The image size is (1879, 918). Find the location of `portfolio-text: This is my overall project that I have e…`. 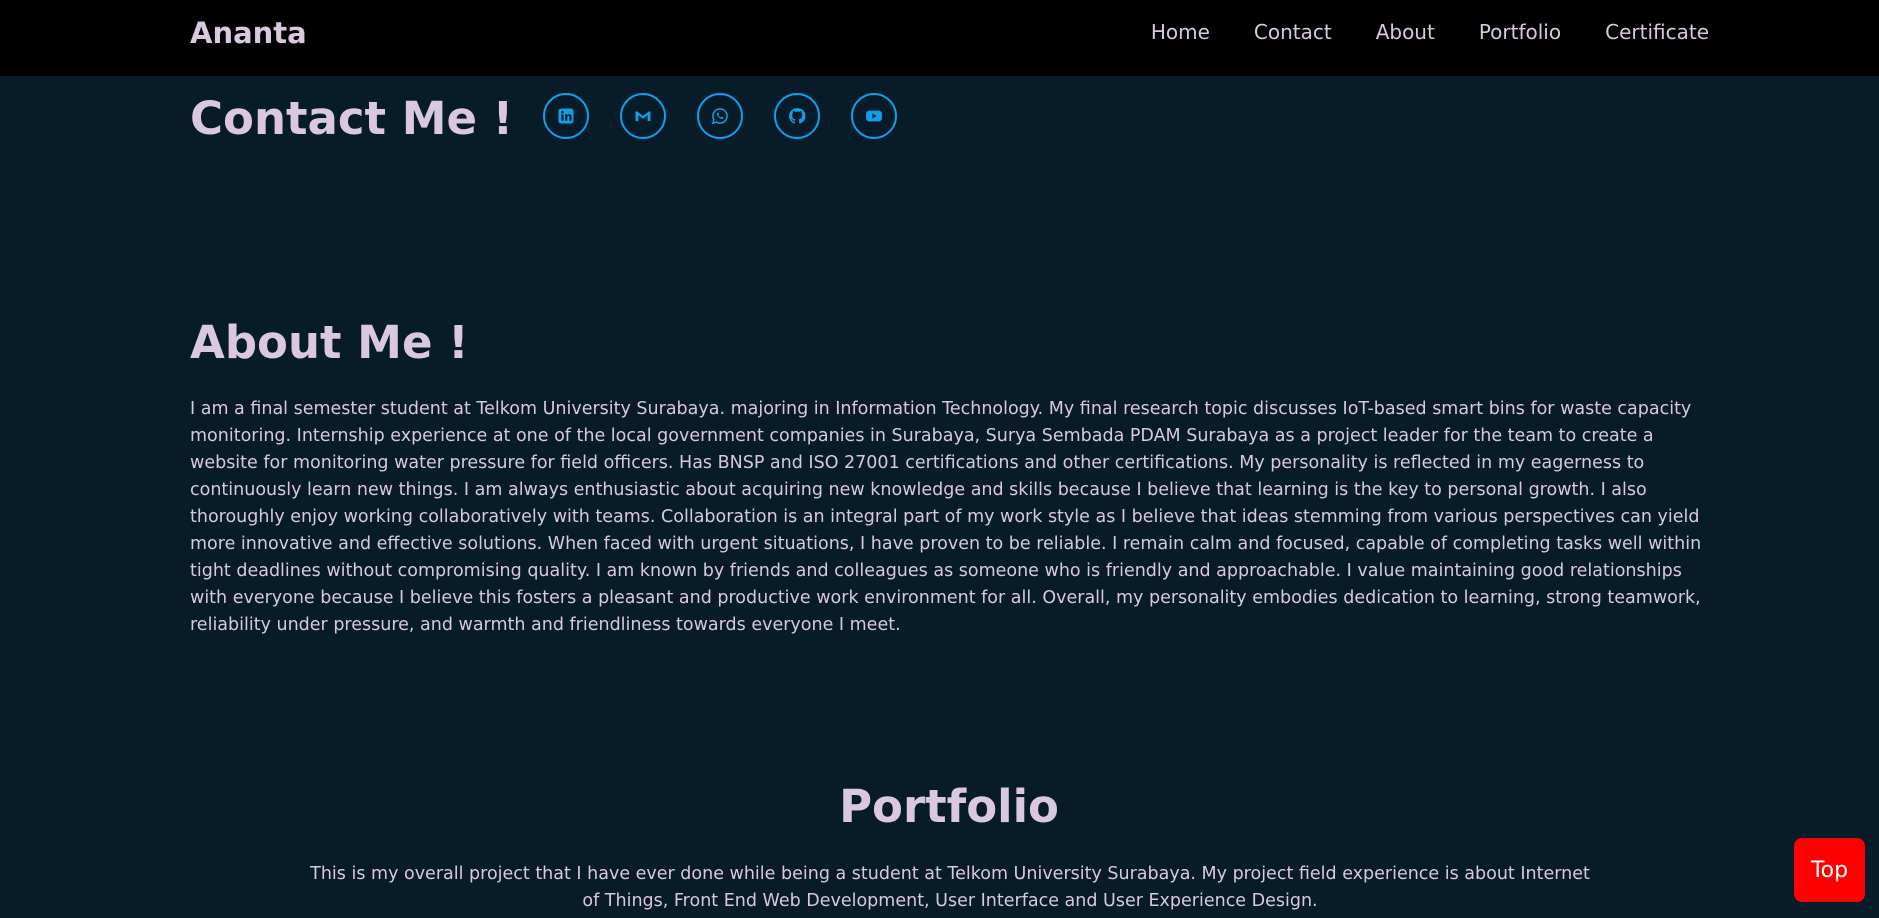

portfolio-text: This is my overall project that I have e… is located at coordinates (950, 887).